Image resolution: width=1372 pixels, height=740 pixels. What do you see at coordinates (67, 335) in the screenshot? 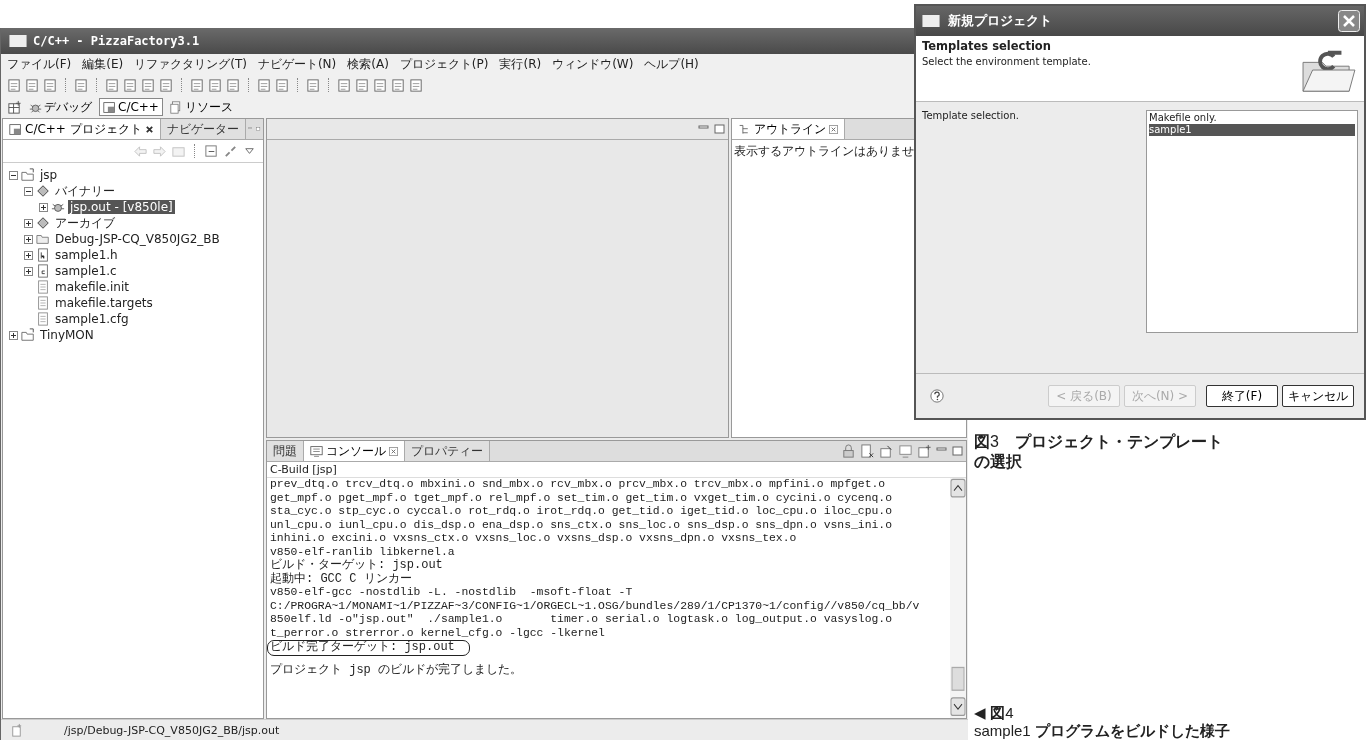
I see `tree-item: TinyMON` at bounding box center [67, 335].